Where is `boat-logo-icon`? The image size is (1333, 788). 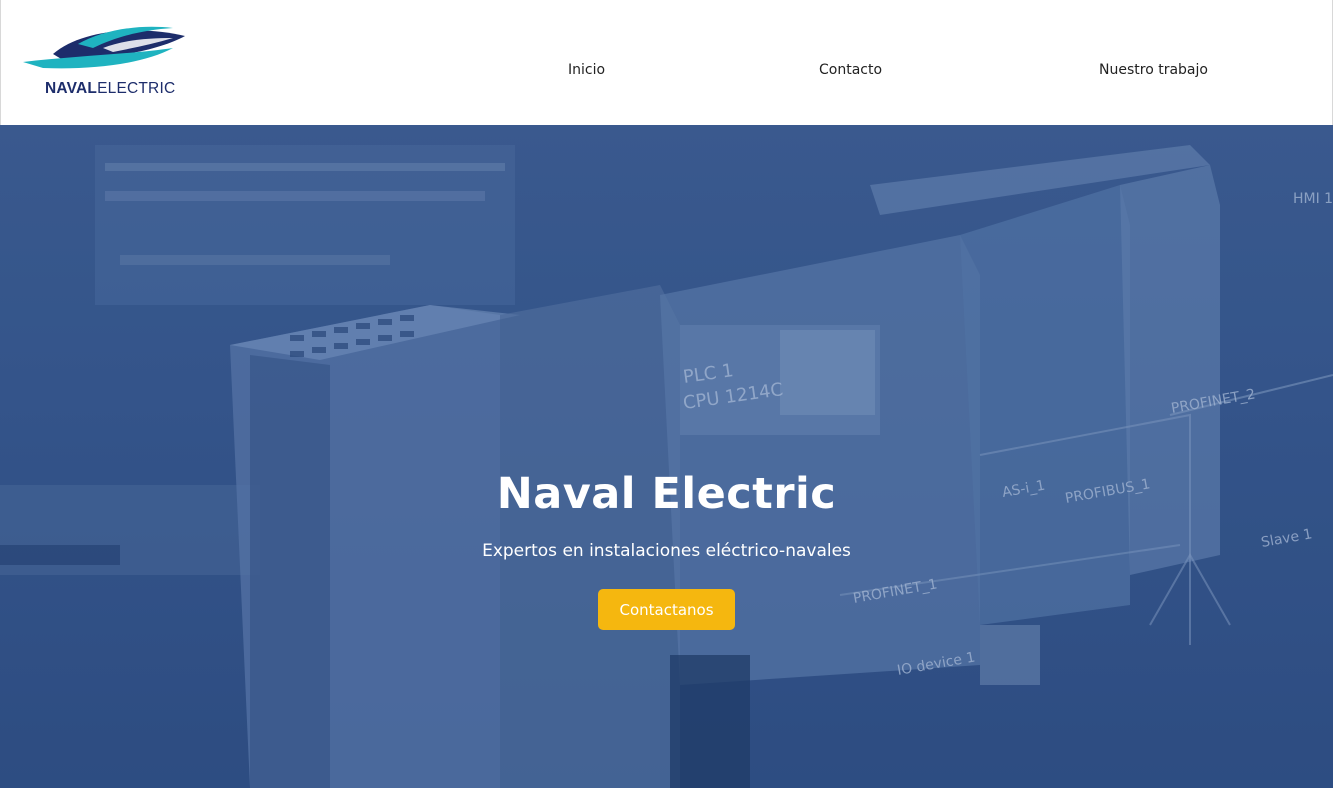 boat-logo-icon is located at coordinates (104, 47).